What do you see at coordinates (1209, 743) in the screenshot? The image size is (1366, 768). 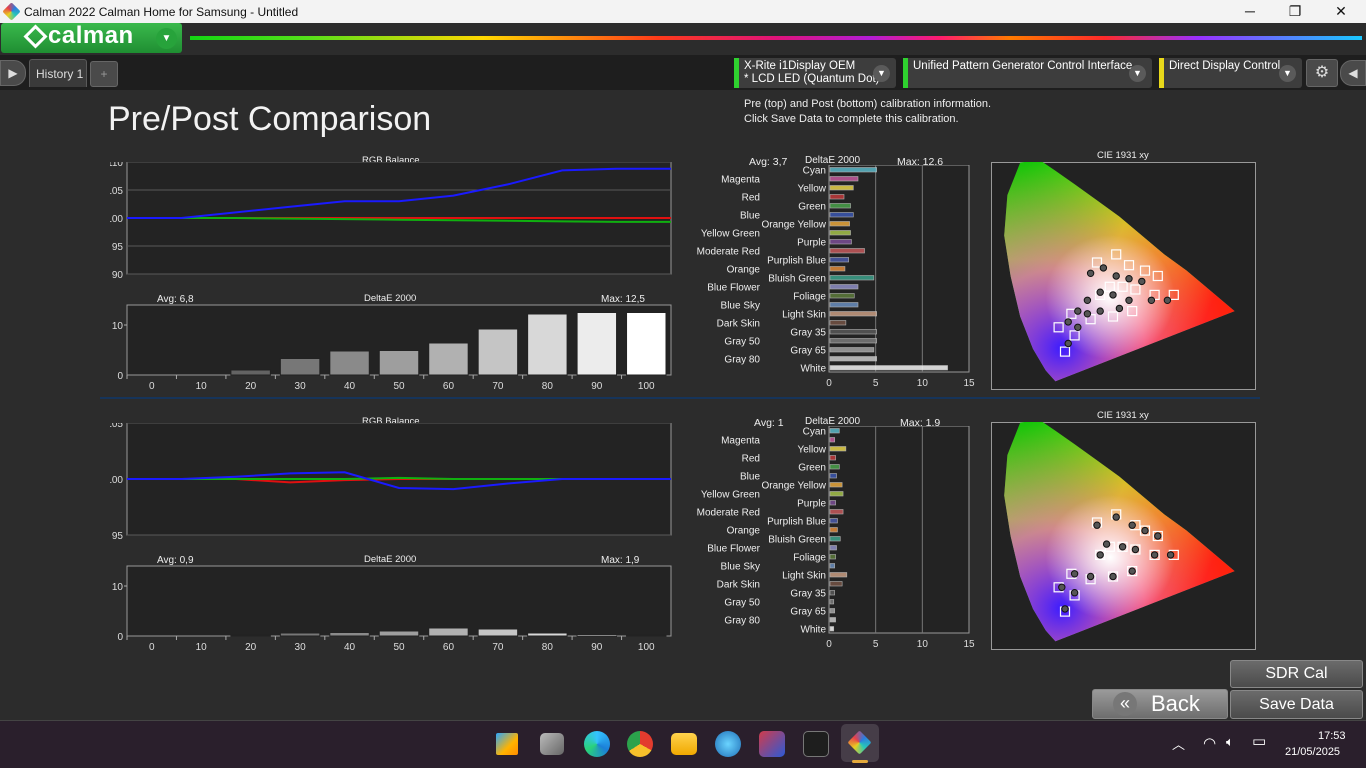 I see `wifi-icon: ◠` at bounding box center [1209, 743].